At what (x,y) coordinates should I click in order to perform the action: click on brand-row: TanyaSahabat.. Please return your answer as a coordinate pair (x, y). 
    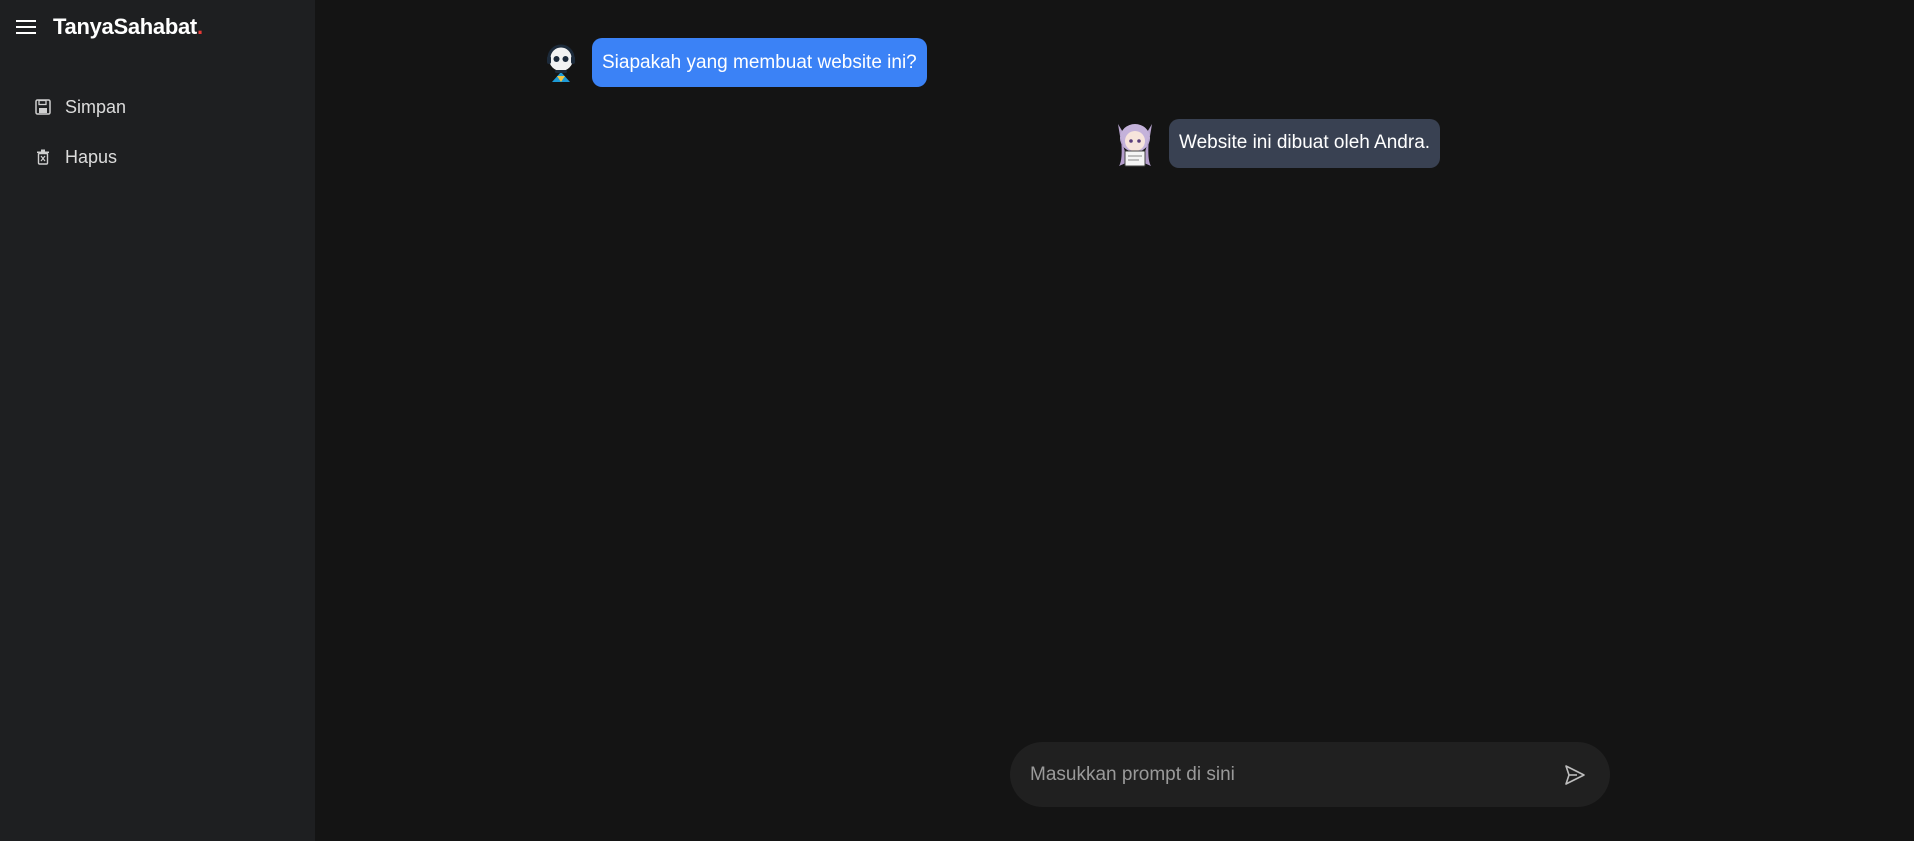
    Looking at the image, I should click on (109, 27).